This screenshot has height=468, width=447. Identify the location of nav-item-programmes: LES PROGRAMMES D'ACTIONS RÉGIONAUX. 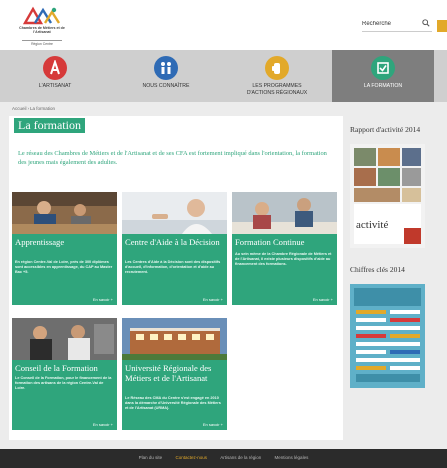
(277, 76).